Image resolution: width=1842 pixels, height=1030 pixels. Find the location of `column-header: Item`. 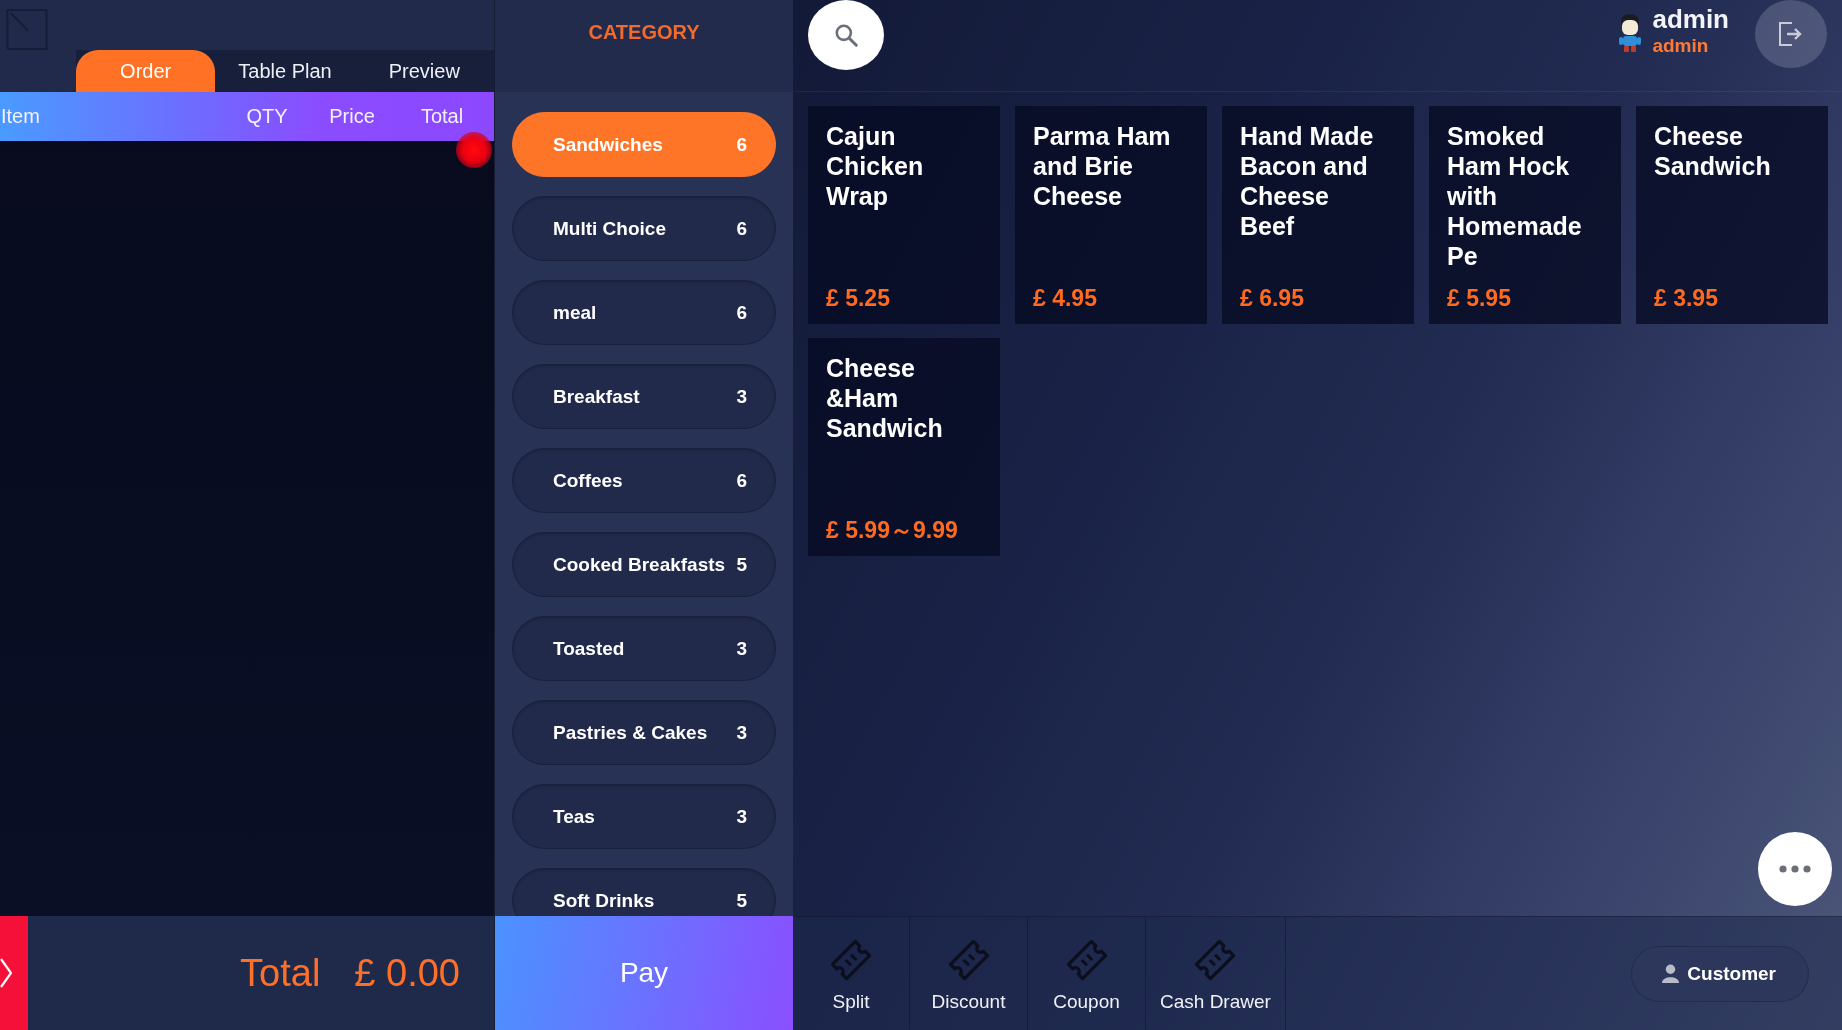

column-header: Item is located at coordinates (20, 116).